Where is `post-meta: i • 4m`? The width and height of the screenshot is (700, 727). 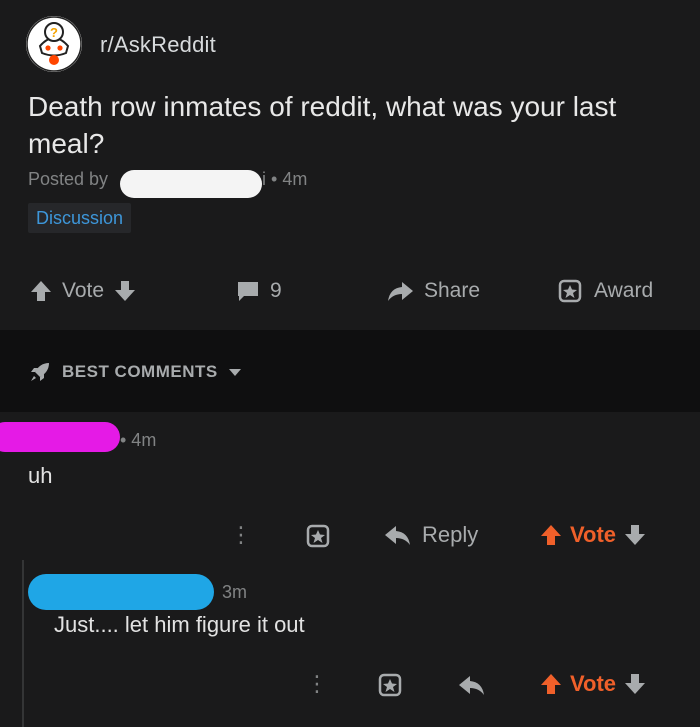
post-meta: i • 4m is located at coordinates (284, 179).